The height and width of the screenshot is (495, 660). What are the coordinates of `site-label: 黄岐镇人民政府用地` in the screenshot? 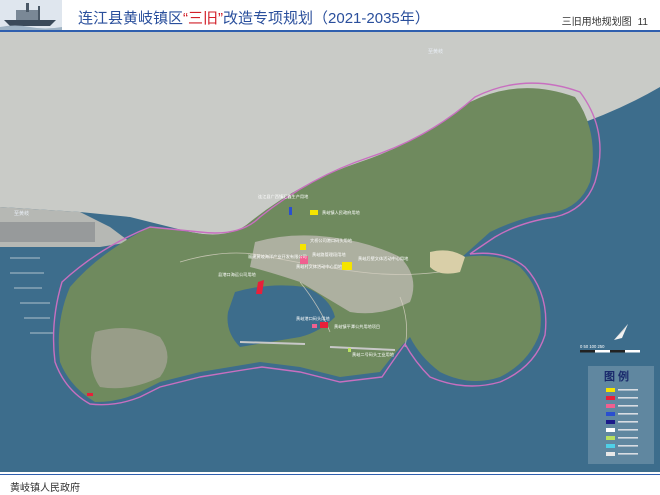 It's located at (341, 212).